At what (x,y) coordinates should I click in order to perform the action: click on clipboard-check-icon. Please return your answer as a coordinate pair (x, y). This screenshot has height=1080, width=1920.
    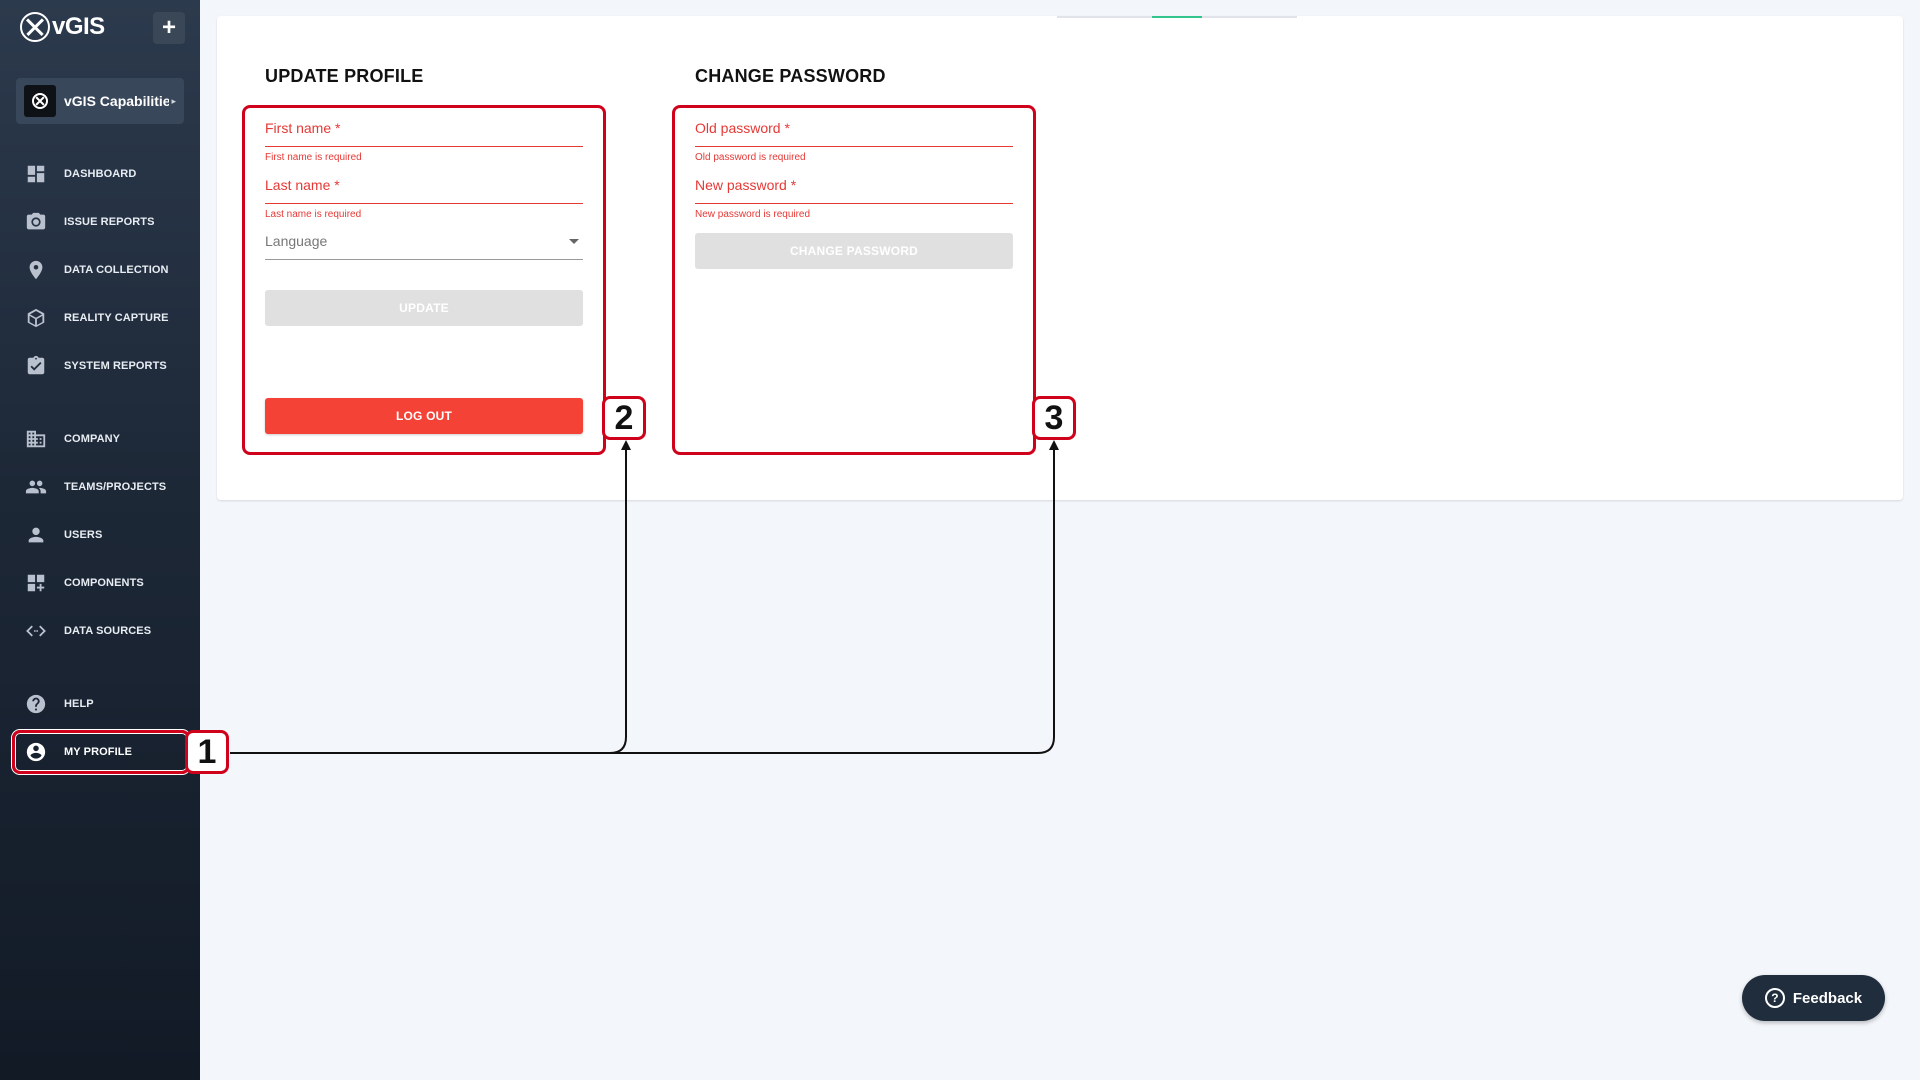
    Looking at the image, I should click on (36, 366).